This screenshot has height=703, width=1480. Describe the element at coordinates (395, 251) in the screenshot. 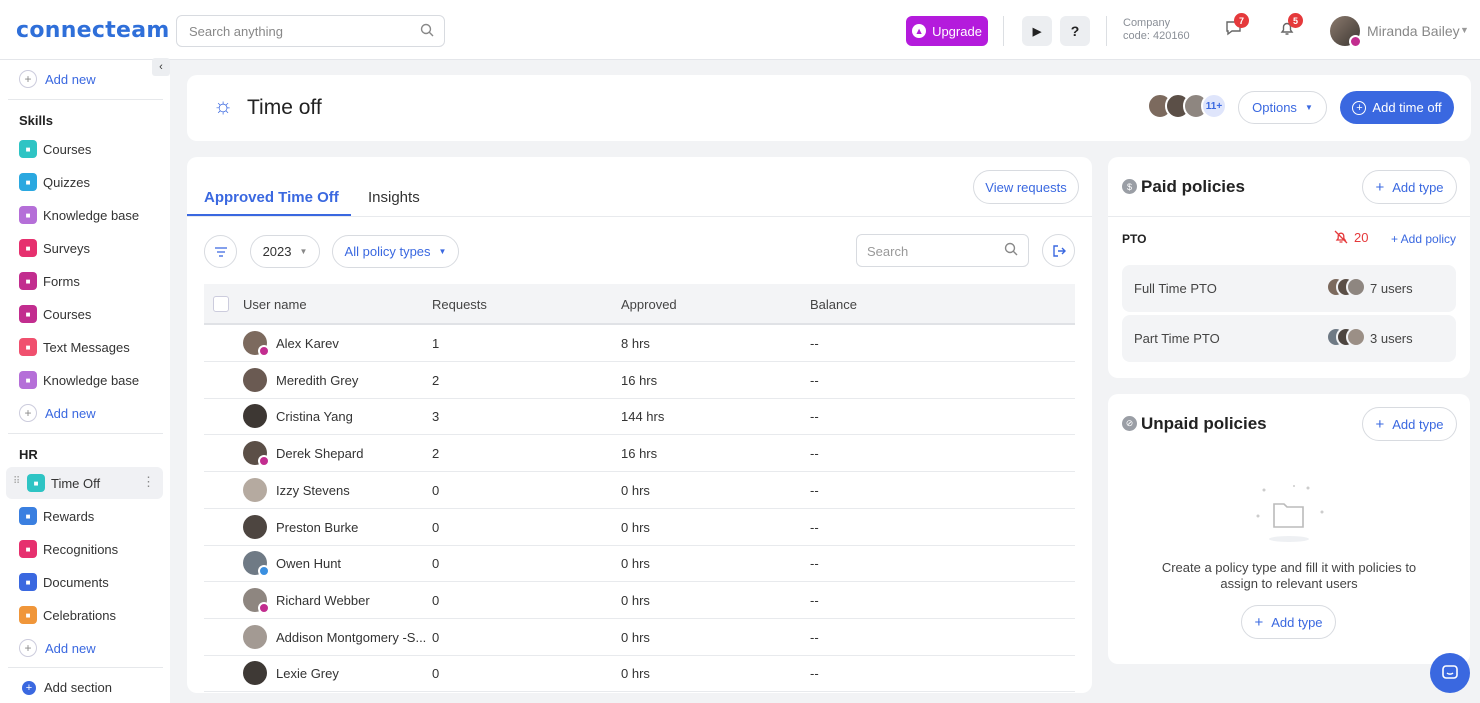

I see `policy-type-select: All policy types ▼` at that location.